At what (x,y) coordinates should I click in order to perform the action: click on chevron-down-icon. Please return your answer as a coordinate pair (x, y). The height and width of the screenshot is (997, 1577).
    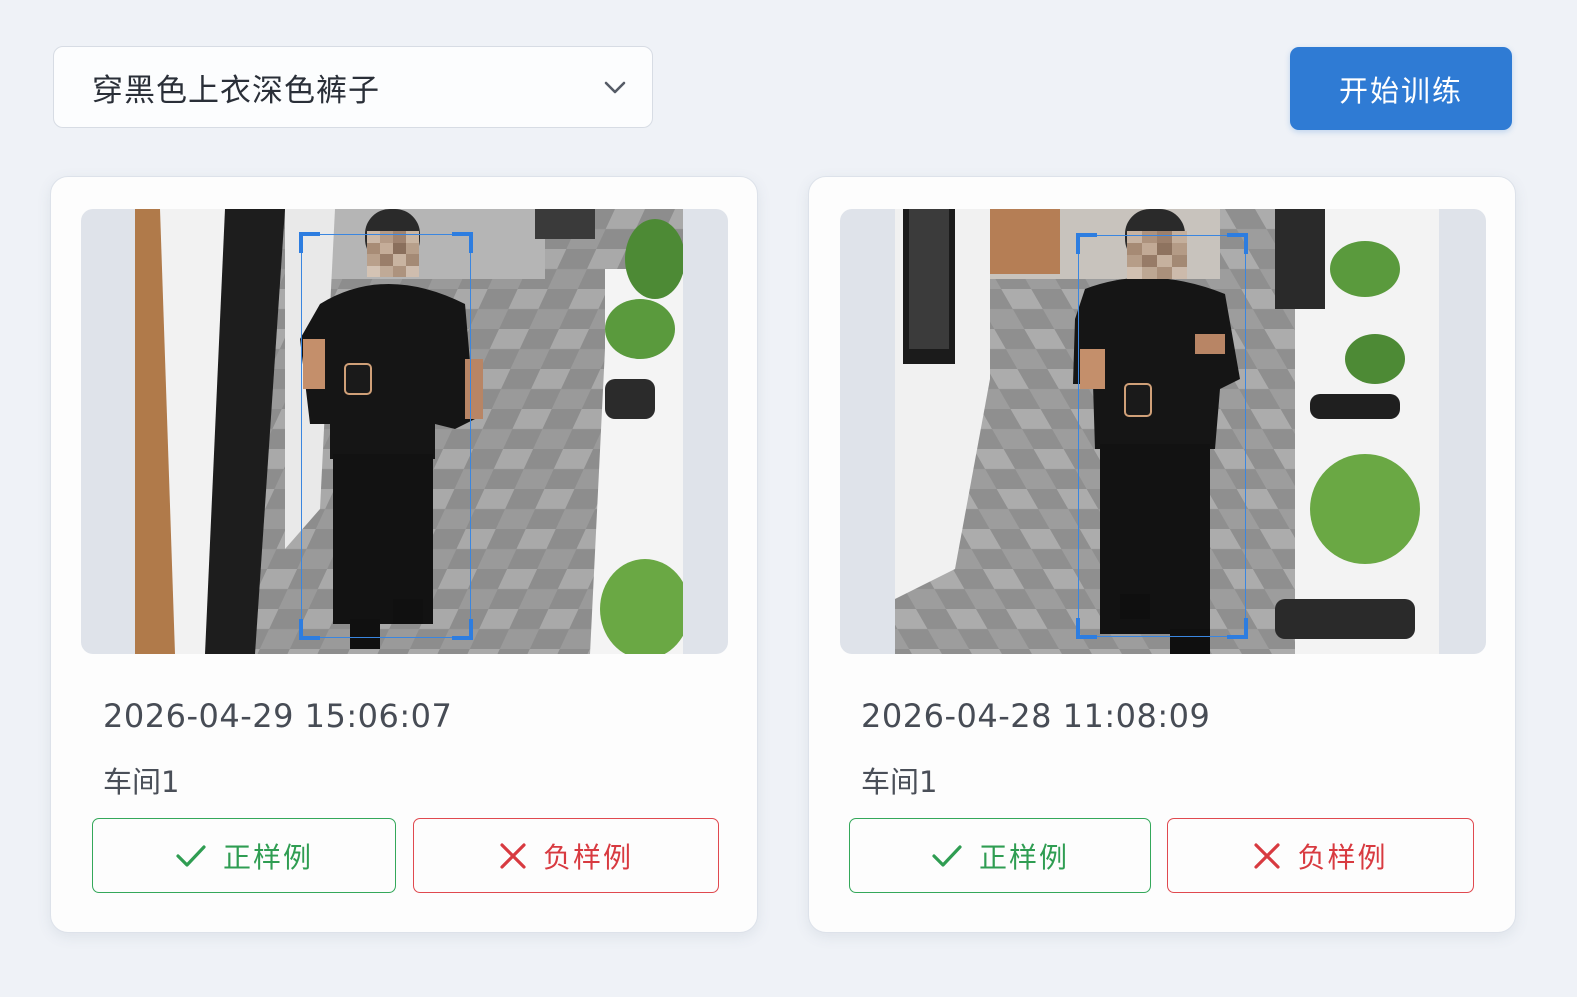
    Looking at the image, I should click on (615, 87).